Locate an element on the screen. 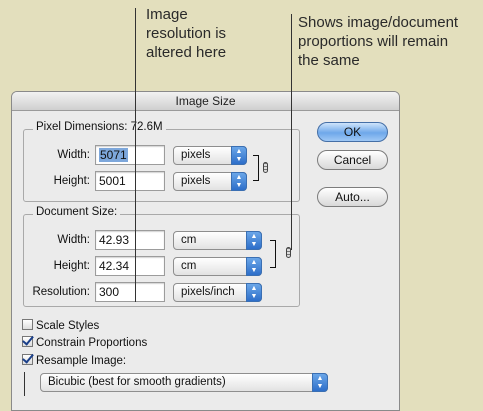 Image resolution: width=483 pixels, height=411 pixels. pixel-width-unit: pixels is located at coordinates (196, 155).